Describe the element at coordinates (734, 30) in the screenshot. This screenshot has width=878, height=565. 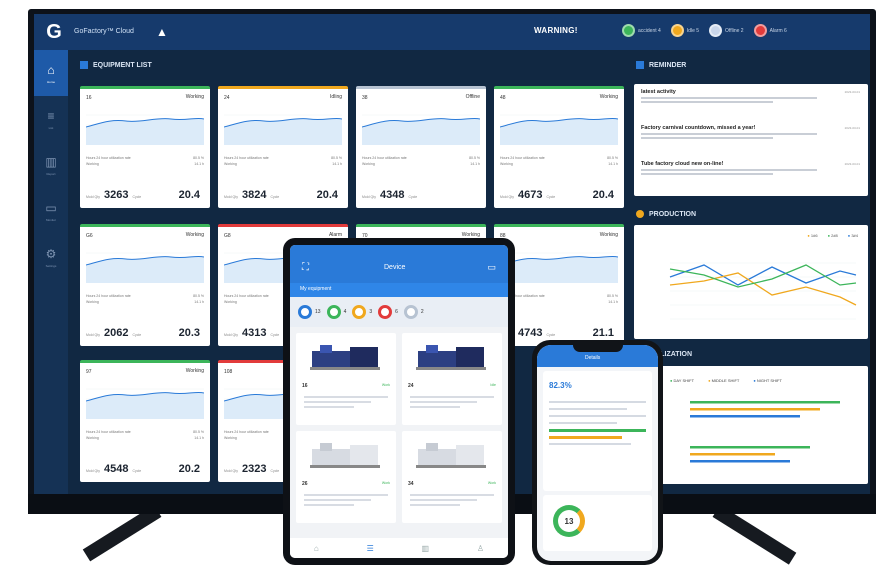
I see `status-label: Offline 2` at that location.